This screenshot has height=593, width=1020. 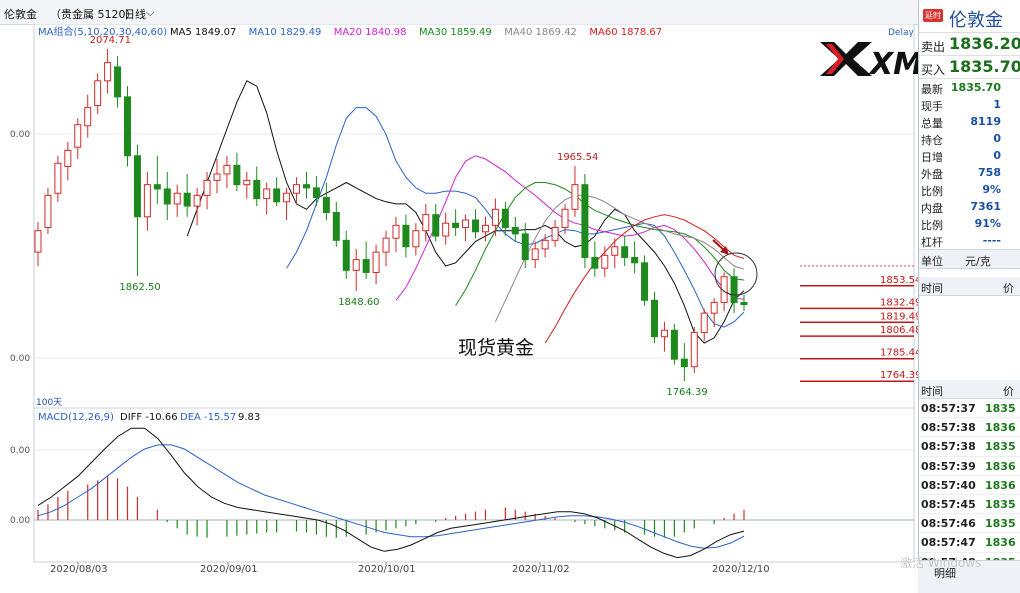 I want to click on ma-value: MA40 1869.42, so click(x=540, y=32).